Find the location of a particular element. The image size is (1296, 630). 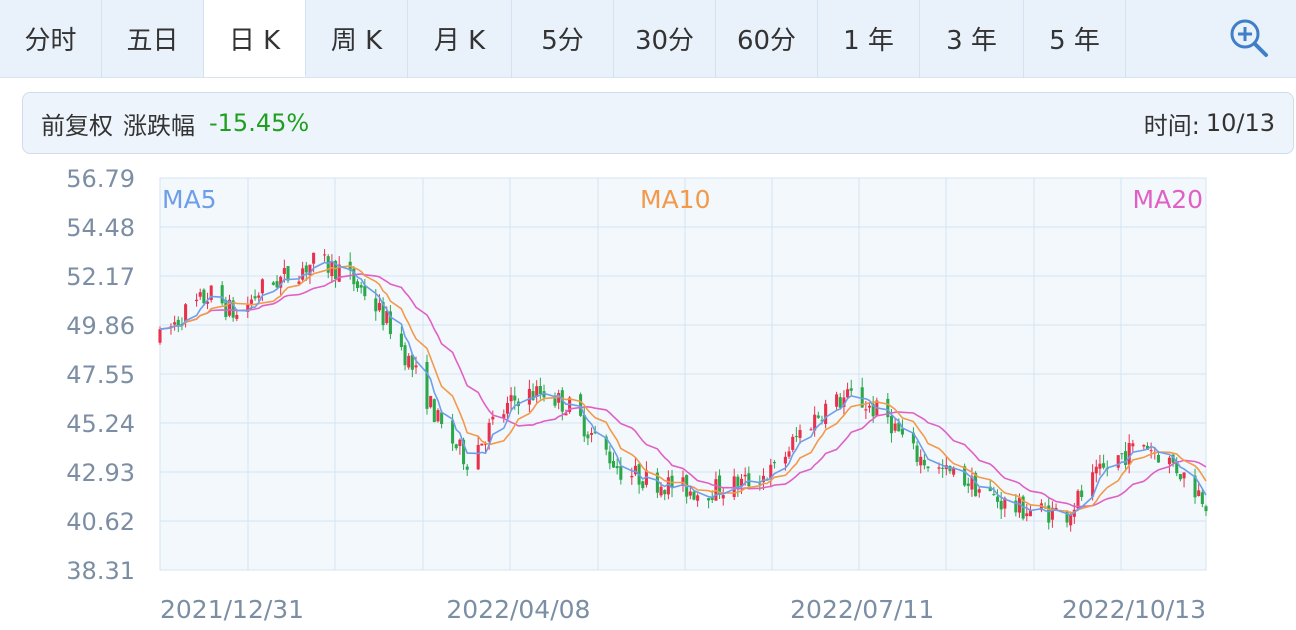

x-tick-label: 2022/04/08 is located at coordinates (518, 609).